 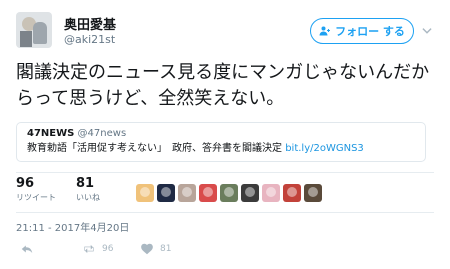 I want to click on tweet-header: 奥田愛基 @aki21st フォロー する, so click(x=226, y=32).